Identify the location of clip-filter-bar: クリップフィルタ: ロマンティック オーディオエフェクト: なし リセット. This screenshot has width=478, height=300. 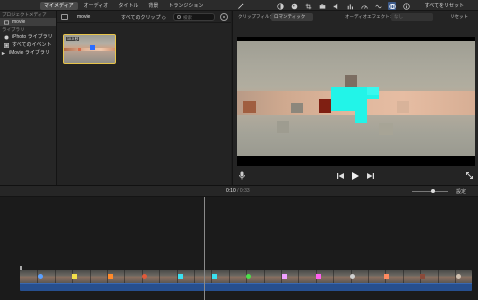
(355, 17).